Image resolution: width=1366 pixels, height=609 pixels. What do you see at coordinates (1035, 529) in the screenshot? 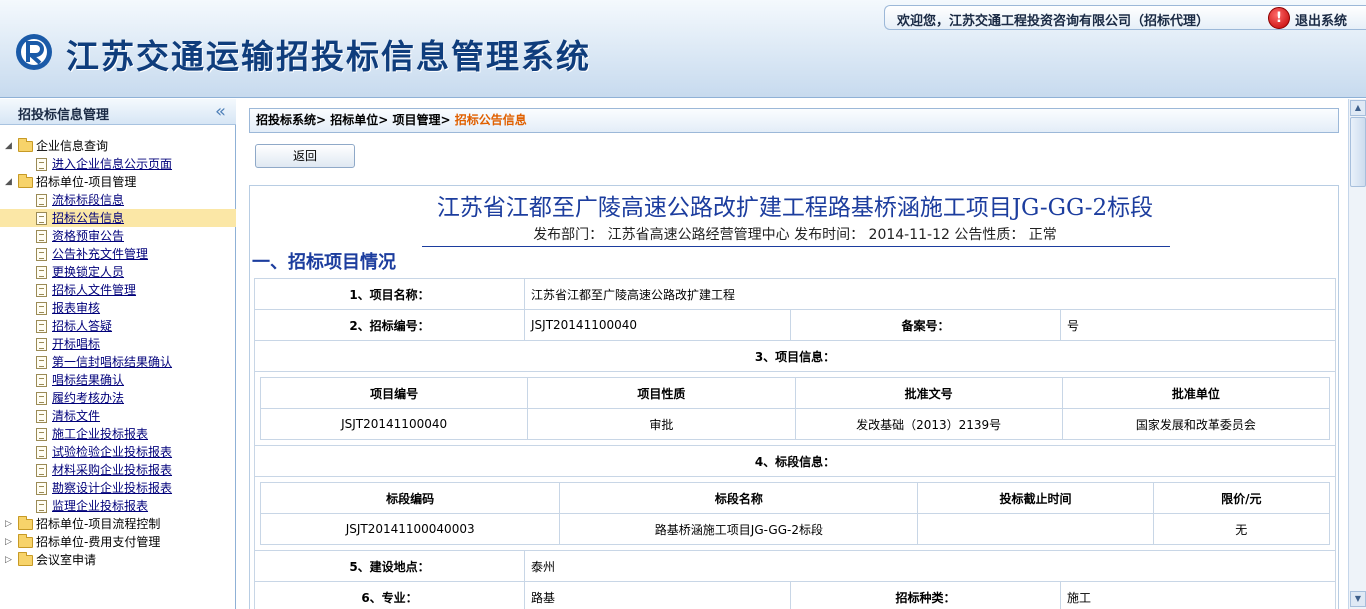
I see `table-cell` at bounding box center [1035, 529].